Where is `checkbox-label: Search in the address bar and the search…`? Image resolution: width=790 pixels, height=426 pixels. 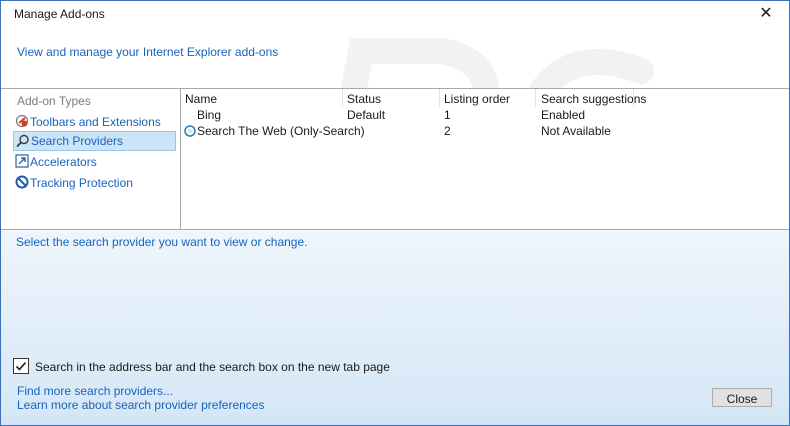
checkbox-label: Search in the address bar and the search… is located at coordinates (212, 367).